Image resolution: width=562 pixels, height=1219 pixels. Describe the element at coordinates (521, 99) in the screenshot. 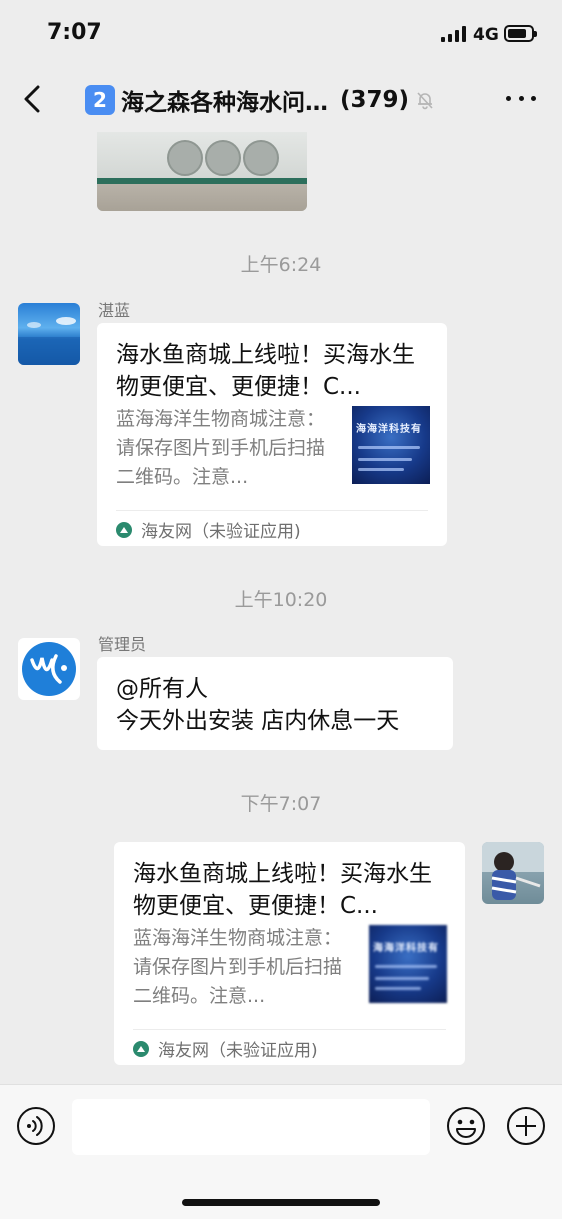

I see `more-icon` at that location.